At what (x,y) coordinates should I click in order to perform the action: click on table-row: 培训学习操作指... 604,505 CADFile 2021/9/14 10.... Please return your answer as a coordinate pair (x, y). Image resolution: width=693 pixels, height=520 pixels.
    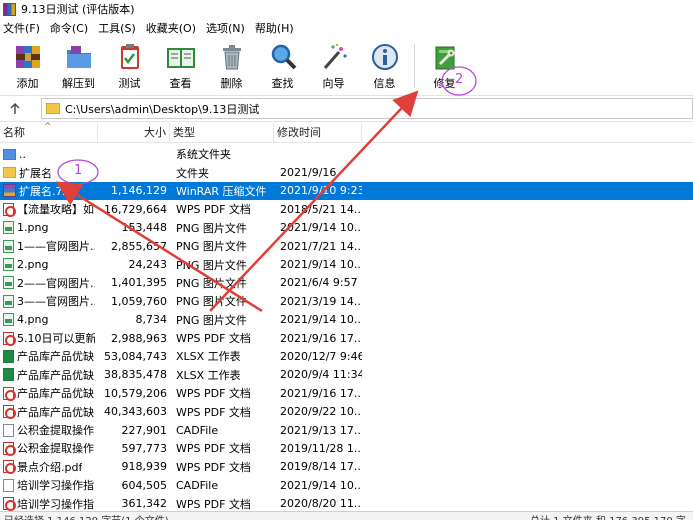
    Looking at the image, I should click on (346, 485).